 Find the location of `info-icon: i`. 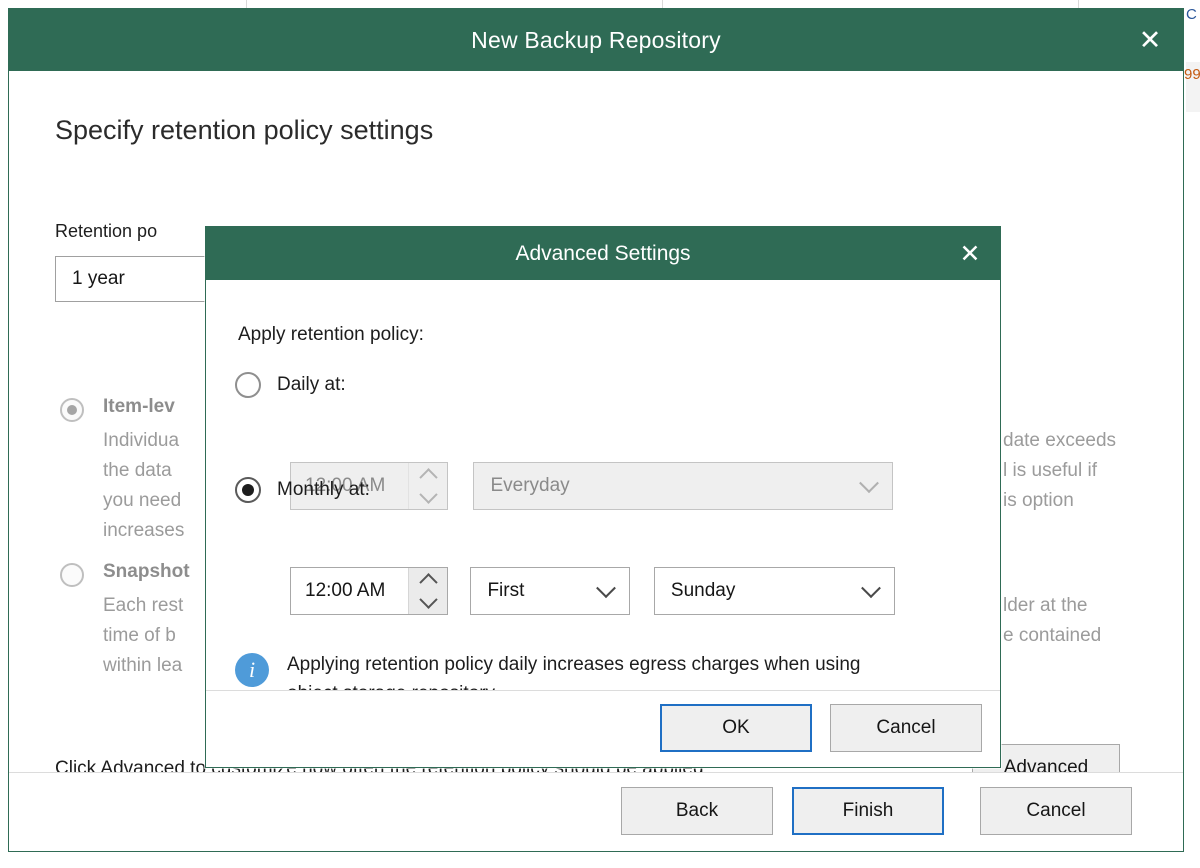

info-icon: i is located at coordinates (252, 670).